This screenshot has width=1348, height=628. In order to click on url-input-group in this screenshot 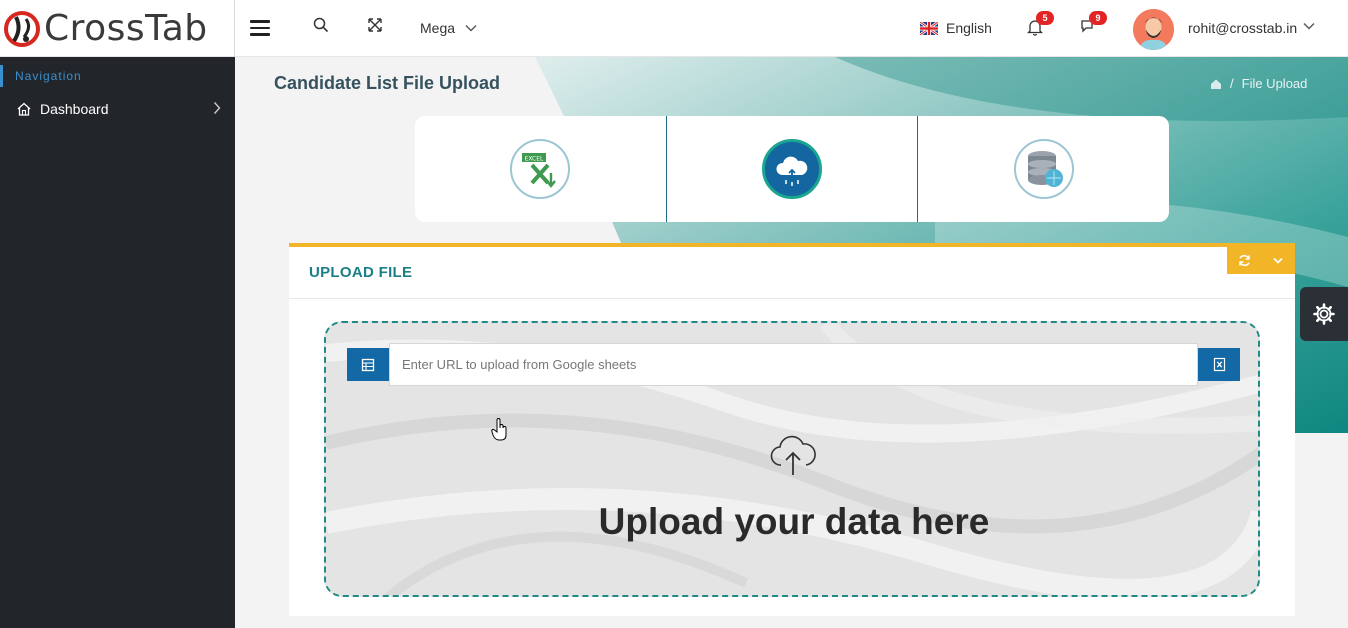, I will do `click(793, 364)`.